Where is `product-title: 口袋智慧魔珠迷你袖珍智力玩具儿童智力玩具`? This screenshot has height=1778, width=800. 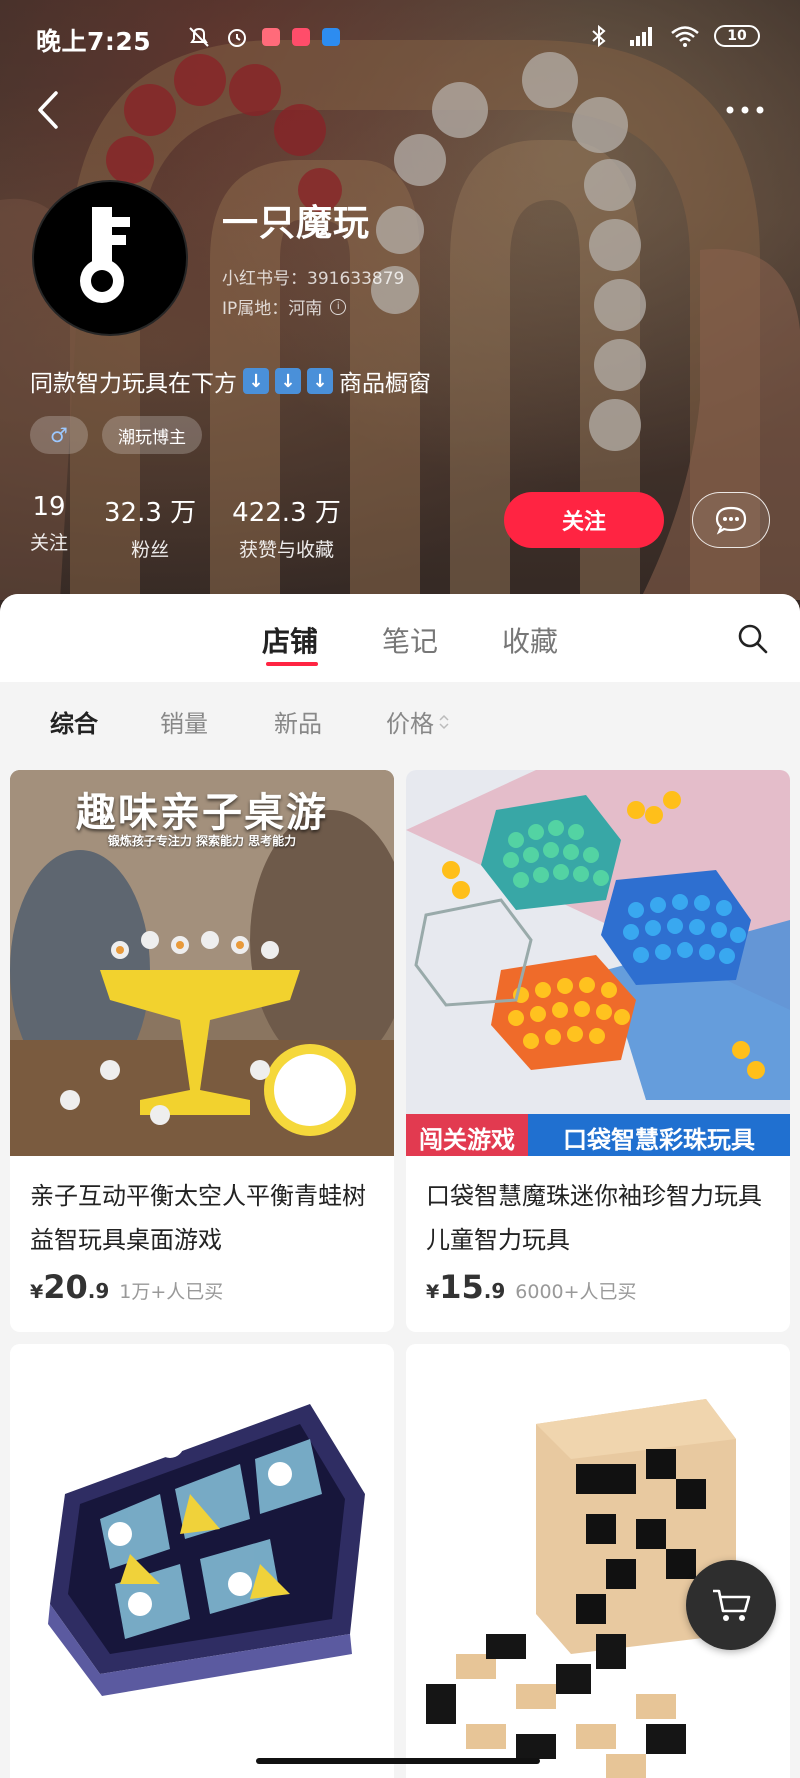
product-title: 口袋智慧魔珠迷你袖珍智力玩具儿童智力玩具 is located at coordinates (594, 1218).